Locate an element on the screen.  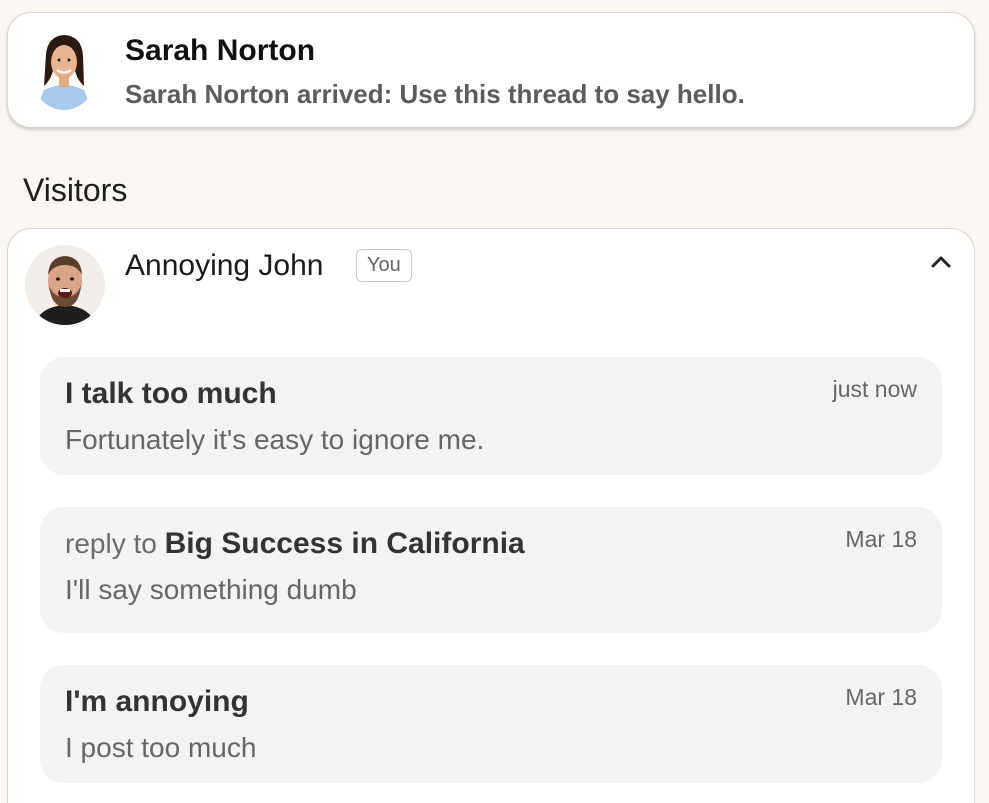
chevron-up-icon is located at coordinates (941, 262).